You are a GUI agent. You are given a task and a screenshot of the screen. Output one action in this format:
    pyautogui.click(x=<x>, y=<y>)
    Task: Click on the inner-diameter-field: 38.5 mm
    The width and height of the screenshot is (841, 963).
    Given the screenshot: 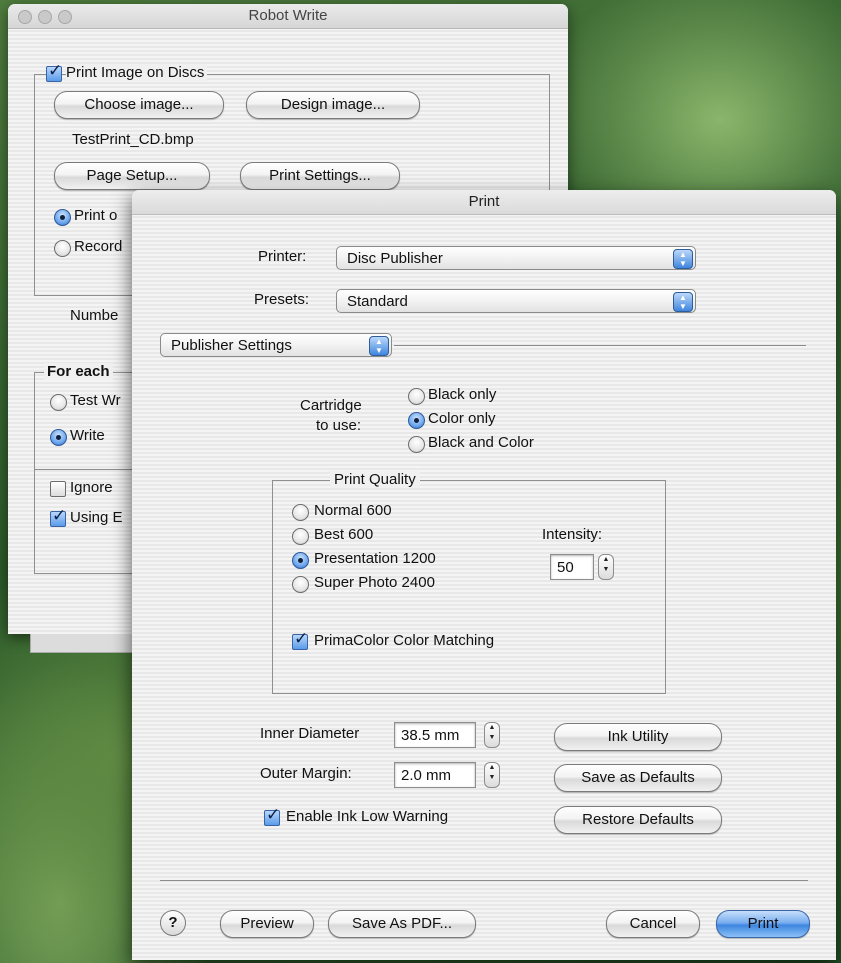 What is the action you would take?
    pyautogui.click(x=435, y=735)
    